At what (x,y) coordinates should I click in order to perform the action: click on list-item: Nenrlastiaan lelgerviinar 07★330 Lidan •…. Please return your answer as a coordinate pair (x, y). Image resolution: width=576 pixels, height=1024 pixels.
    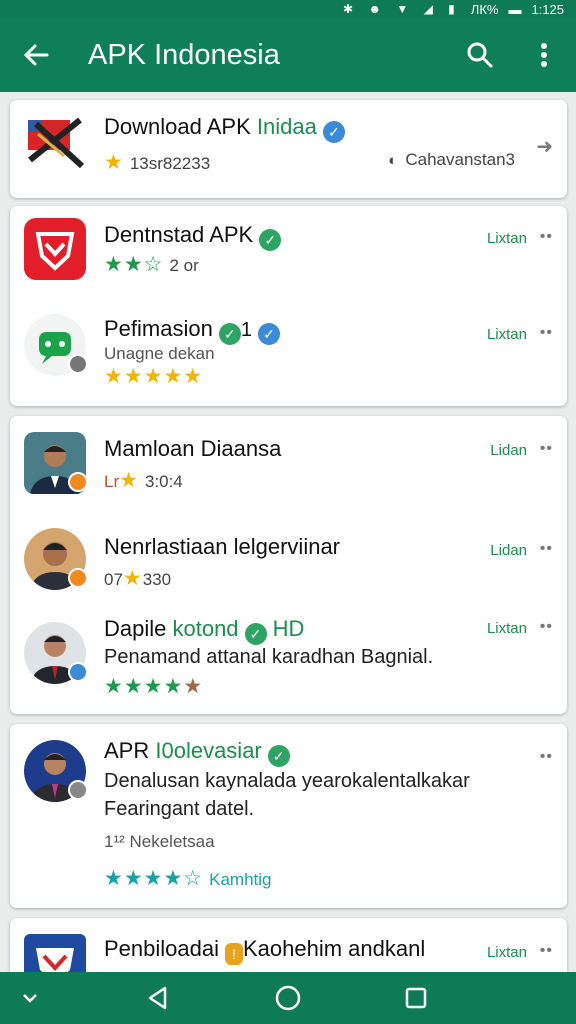
    Looking at the image, I should click on (288, 562).